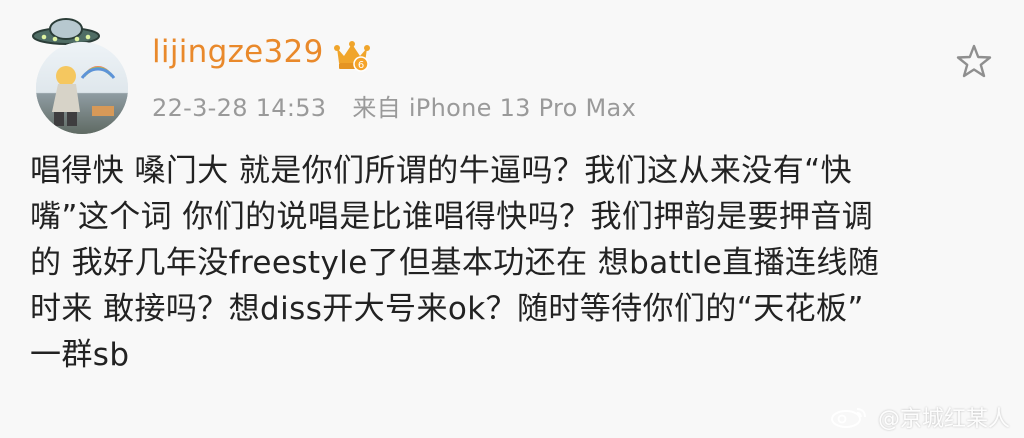  I want to click on username: lijingze329, so click(238, 52).